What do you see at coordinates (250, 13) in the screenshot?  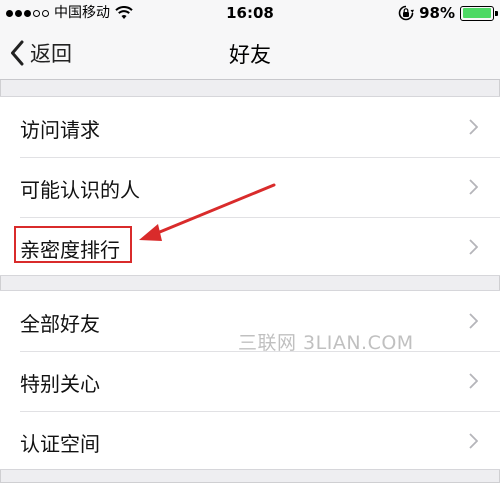 I see `status-bar: 中国移动 16:08 98%` at bounding box center [250, 13].